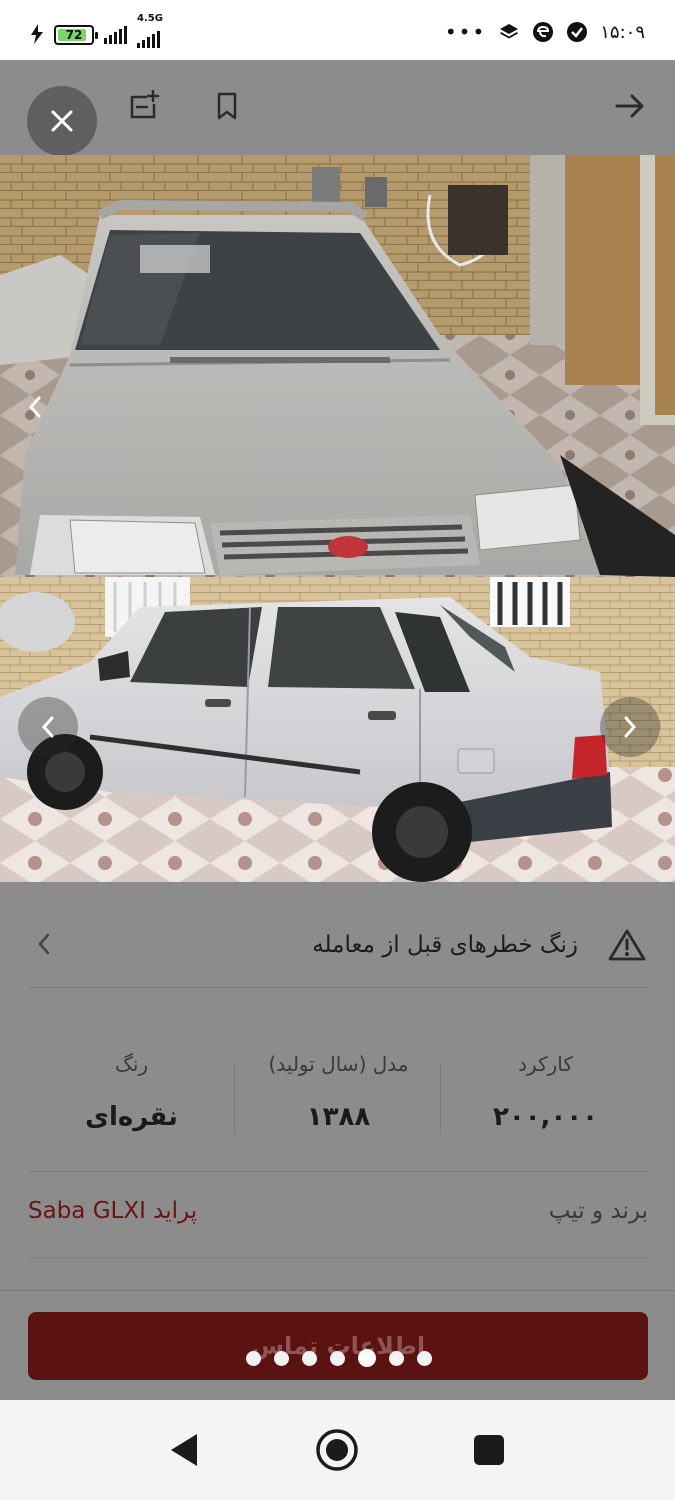 This screenshot has width=675, height=1500. I want to click on battery-icon: 72, so click(76, 35).